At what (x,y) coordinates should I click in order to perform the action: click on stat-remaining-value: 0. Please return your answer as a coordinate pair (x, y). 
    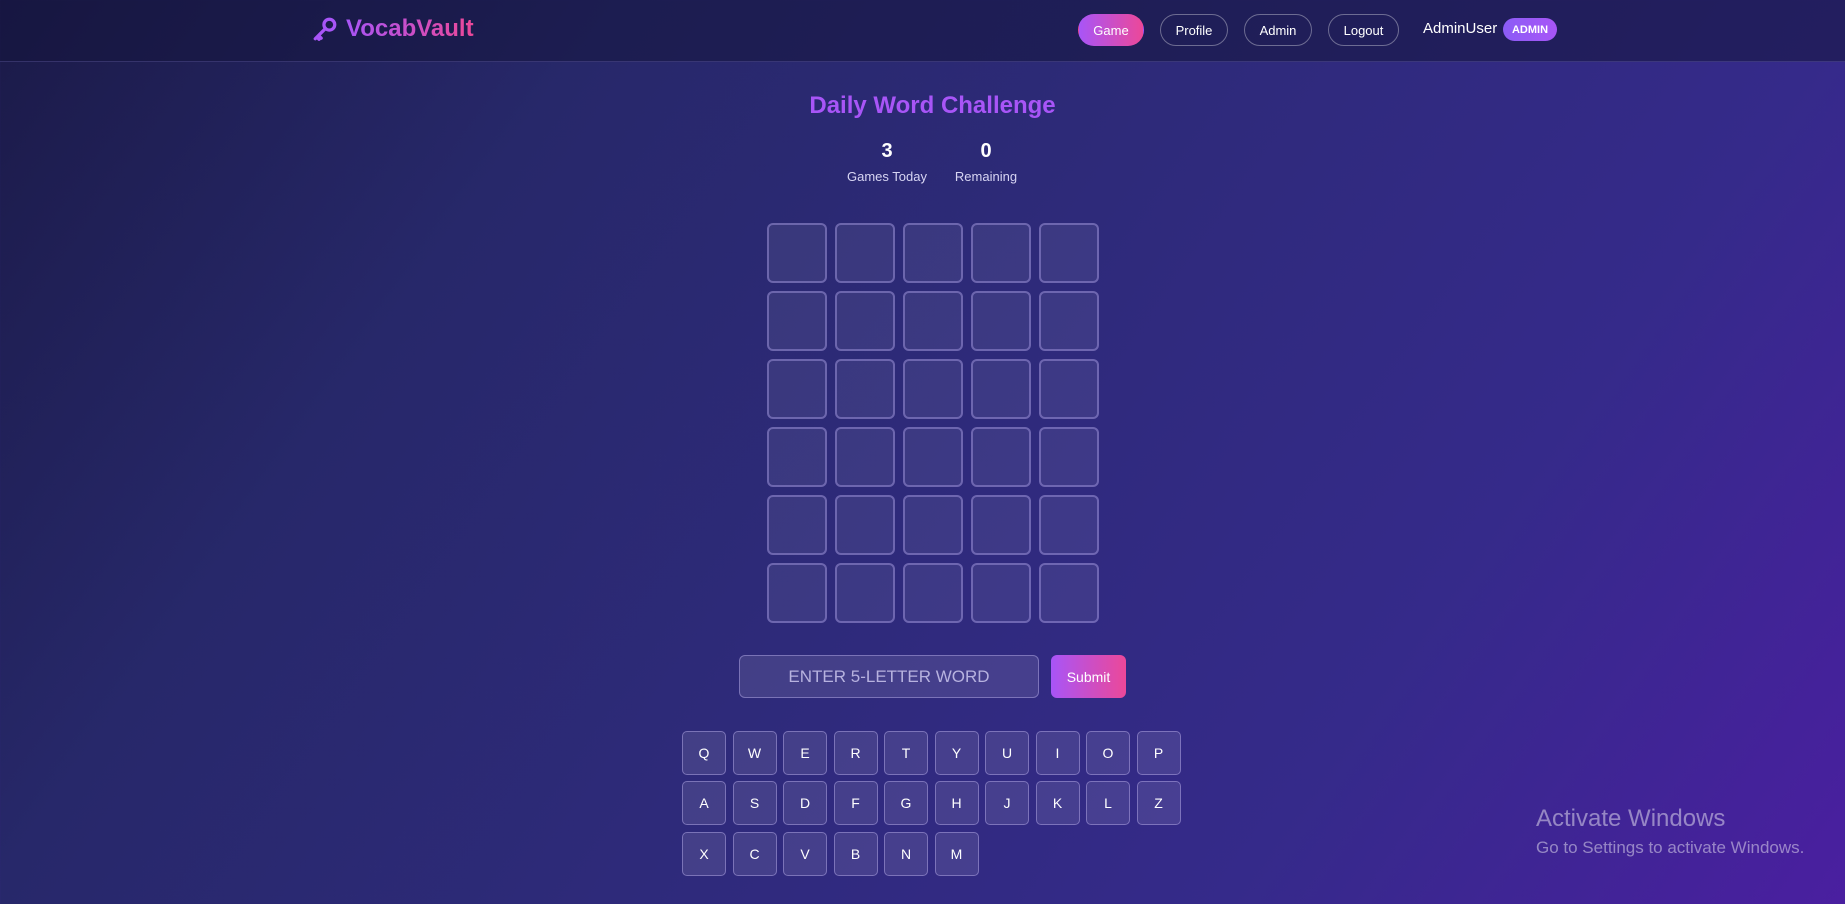
    Looking at the image, I should click on (986, 151).